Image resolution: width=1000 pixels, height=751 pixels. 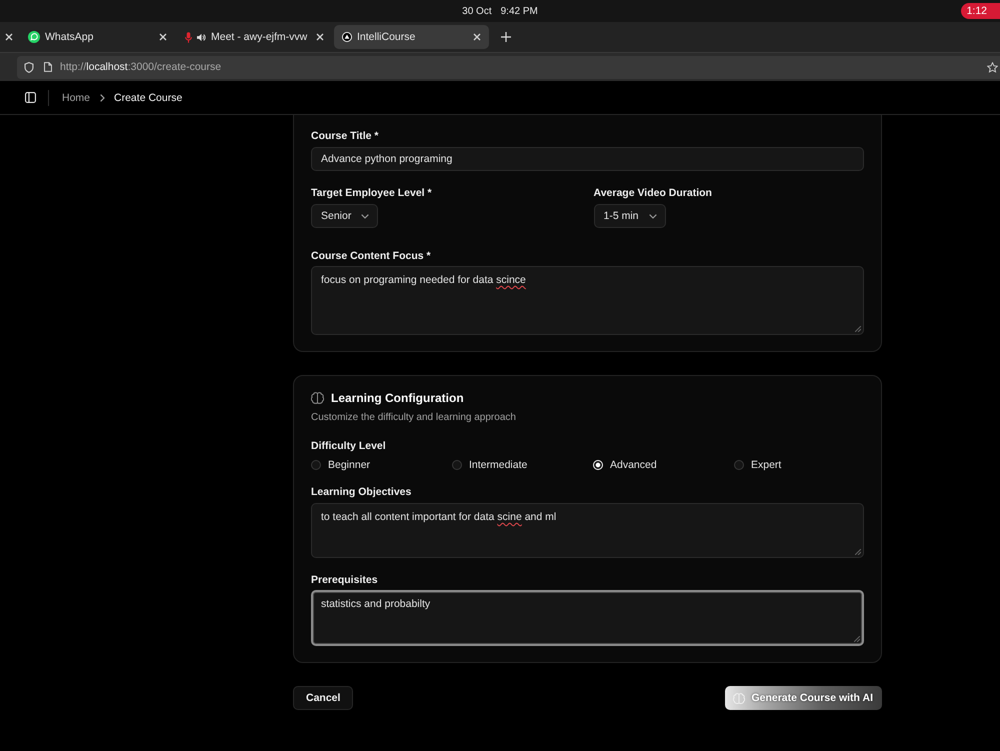 What do you see at coordinates (587, 159) in the screenshot?
I see `text-input: Advance python programing` at bounding box center [587, 159].